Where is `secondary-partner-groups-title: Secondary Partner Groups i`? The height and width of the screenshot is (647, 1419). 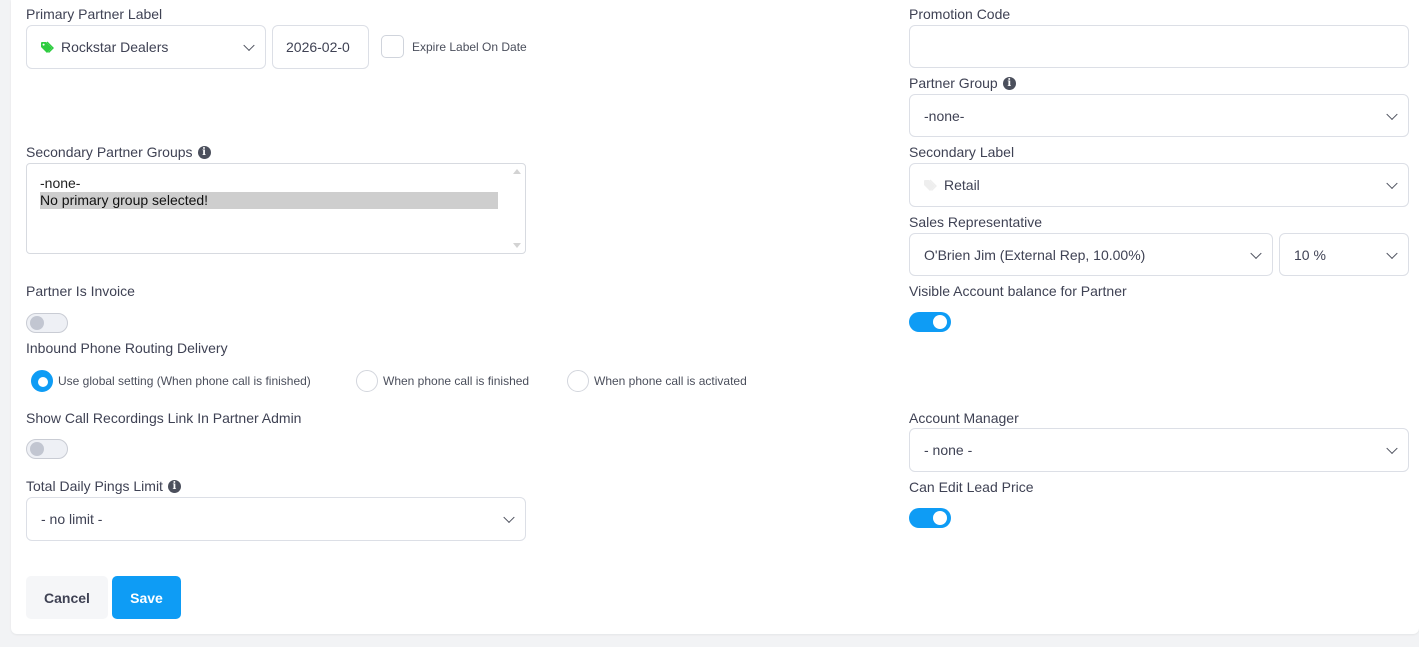
secondary-partner-groups-title: Secondary Partner Groups i is located at coordinates (118, 152).